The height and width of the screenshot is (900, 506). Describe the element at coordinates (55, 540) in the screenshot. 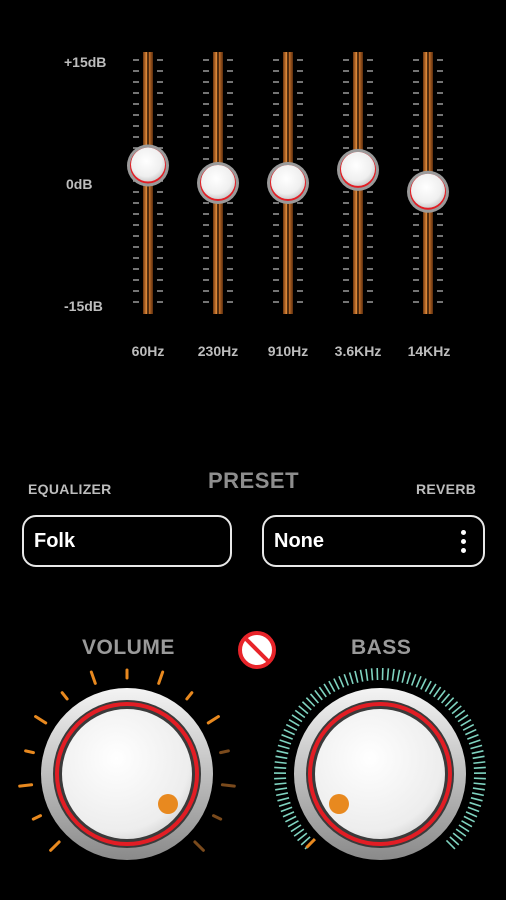

I see `equalizer-preset-value: Folk` at that location.